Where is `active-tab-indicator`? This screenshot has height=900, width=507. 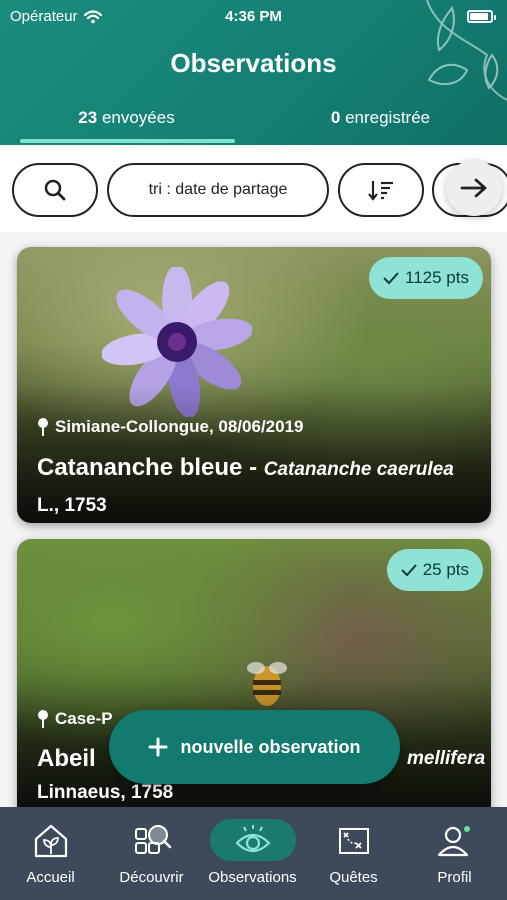 active-tab-indicator is located at coordinates (127, 141).